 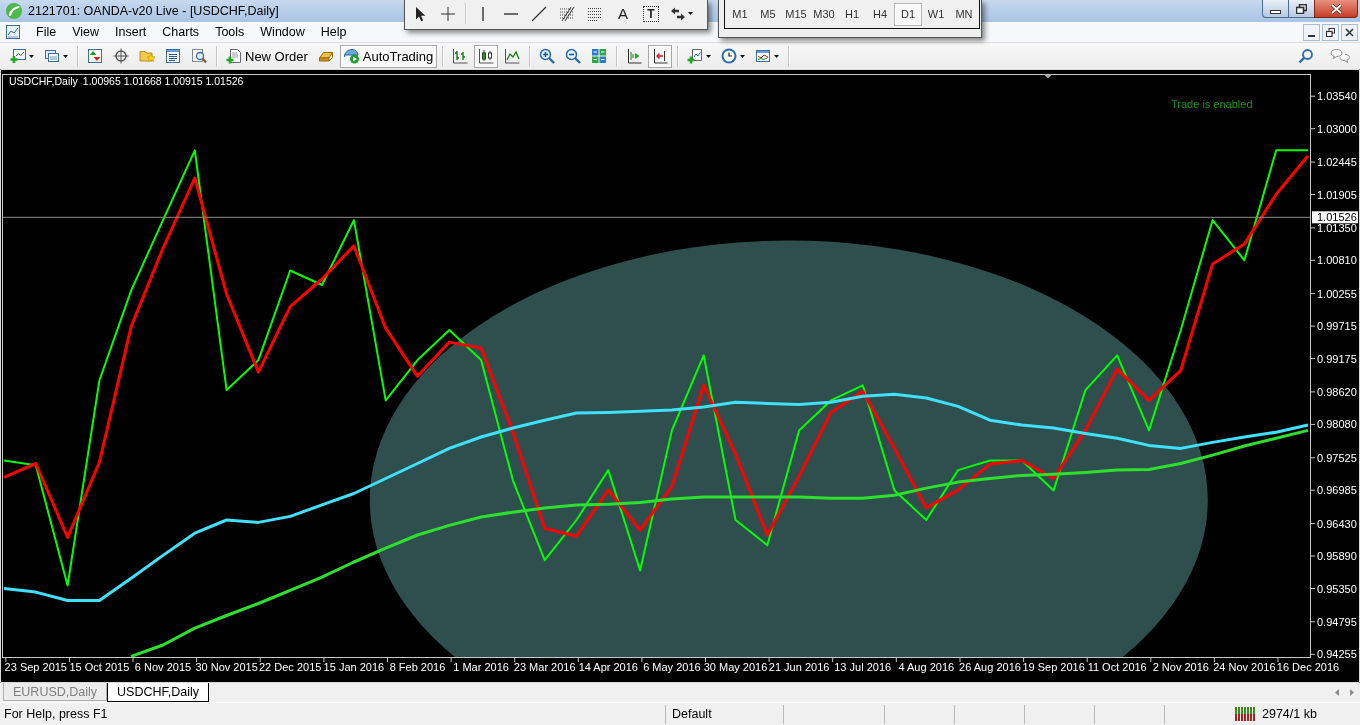 What do you see at coordinates (1053, 667) in the screenshot?
I see `date-axis-label: 19 Sep 2016` at bounding box center [1053, 667].